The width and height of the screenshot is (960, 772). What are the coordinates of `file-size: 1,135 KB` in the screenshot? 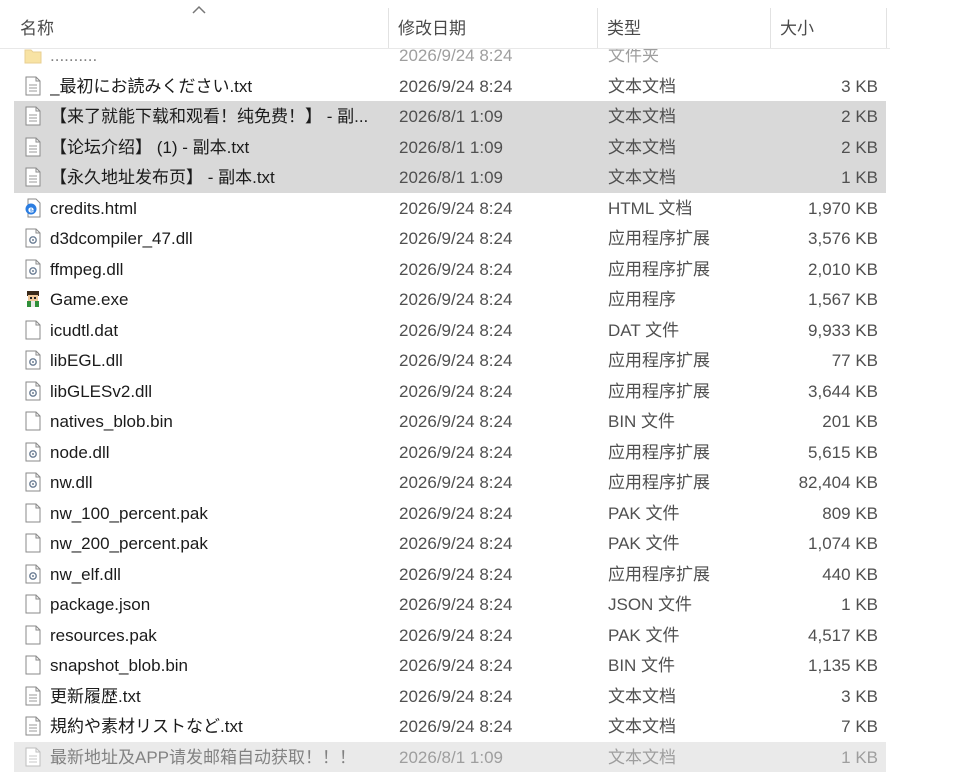 It's located at (826, 665).